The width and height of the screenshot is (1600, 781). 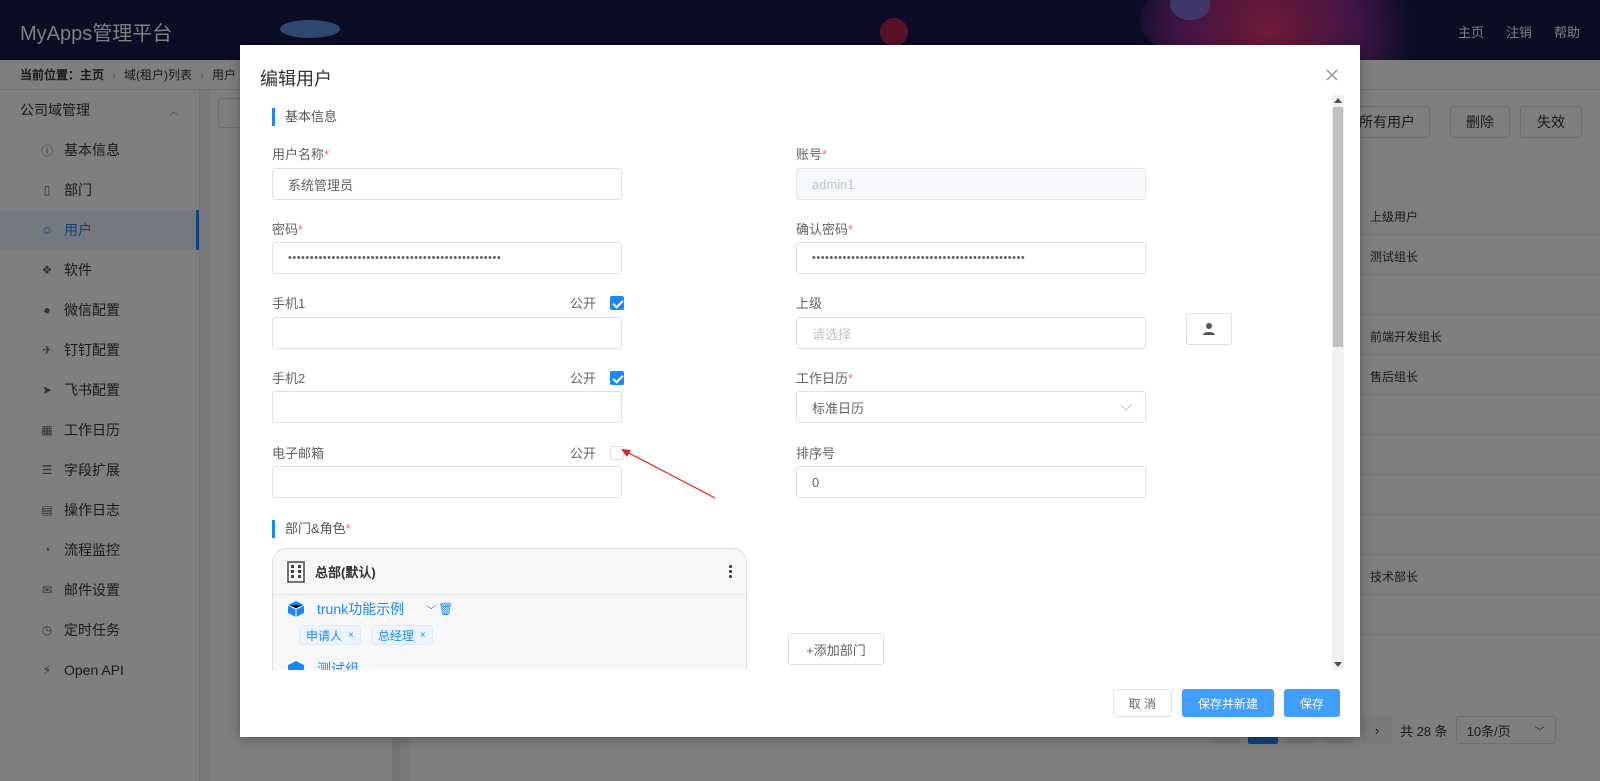 What do you see at coordinates (509, 662) in the screenshot?
I see `dept-sub-item: 测试组` at bounding box center [509, 662].